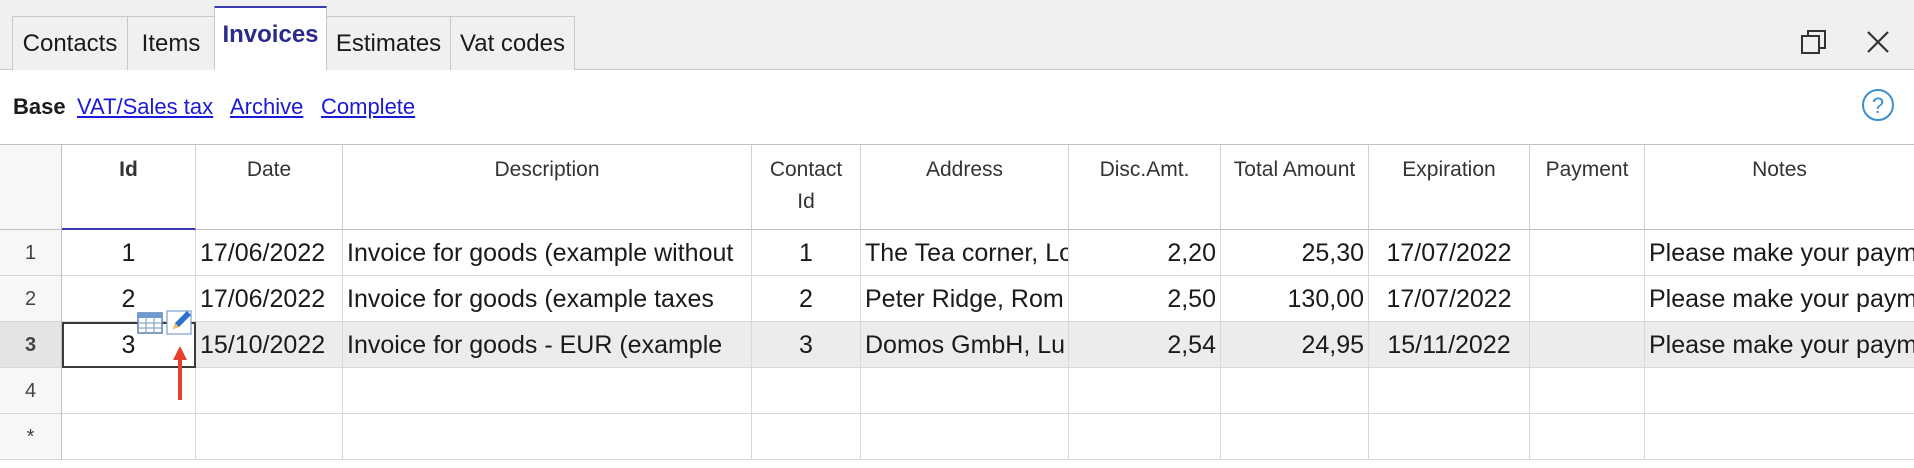 The image size is (1914, 468). I want to click on table-grid-icon, so click(150, 323).